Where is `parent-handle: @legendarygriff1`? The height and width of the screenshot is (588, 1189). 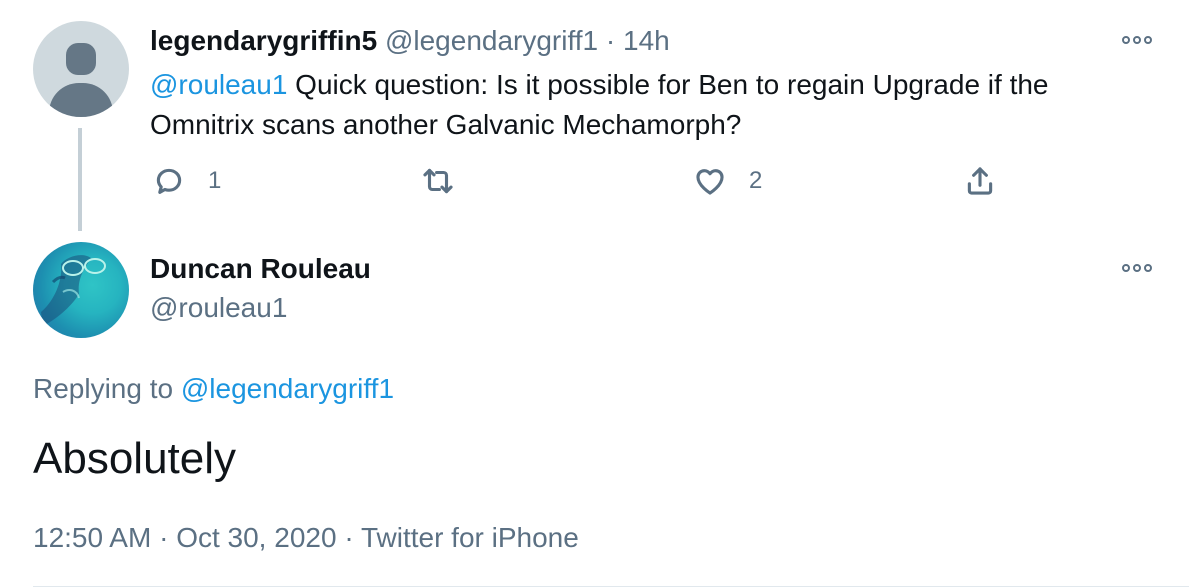 parent-handle: @legendarygriff1 is located at coordinates (491, 40).